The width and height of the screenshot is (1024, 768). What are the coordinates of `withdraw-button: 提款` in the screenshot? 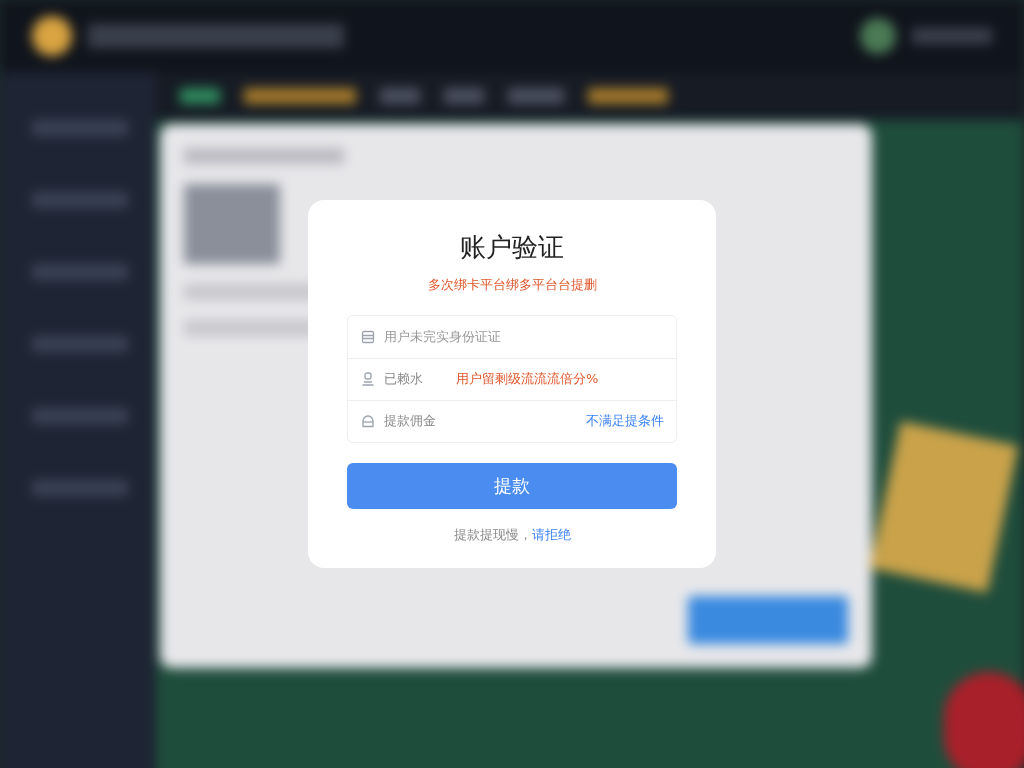 It's located at (512, 485).